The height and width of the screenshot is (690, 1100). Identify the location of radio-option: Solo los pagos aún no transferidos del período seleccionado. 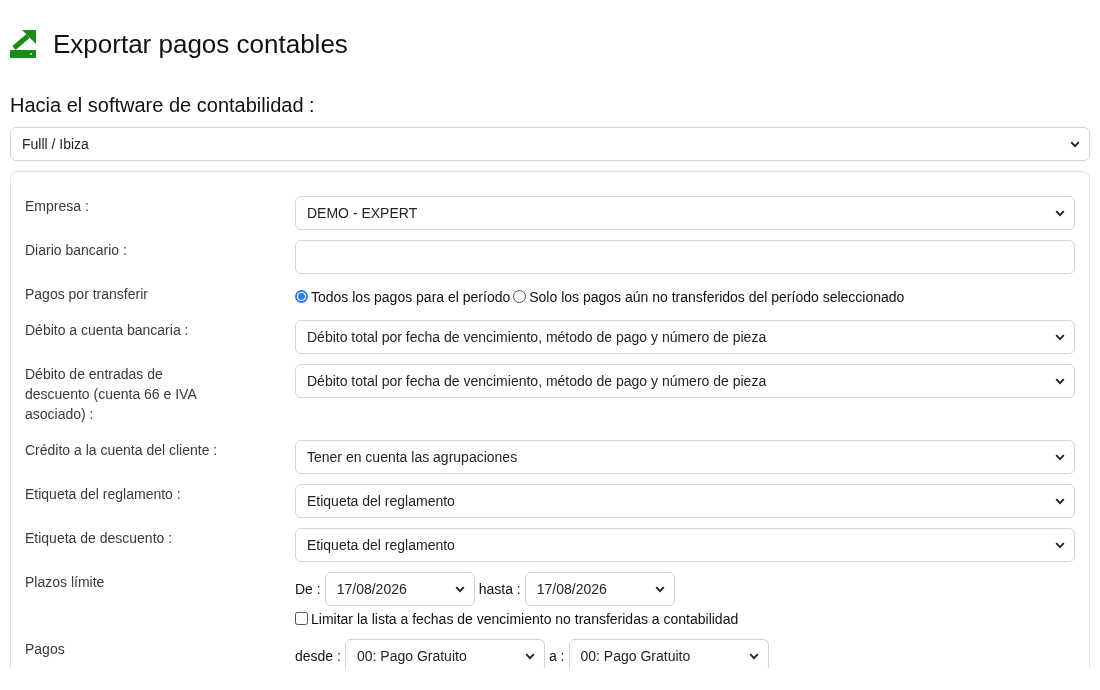
(709, 296).